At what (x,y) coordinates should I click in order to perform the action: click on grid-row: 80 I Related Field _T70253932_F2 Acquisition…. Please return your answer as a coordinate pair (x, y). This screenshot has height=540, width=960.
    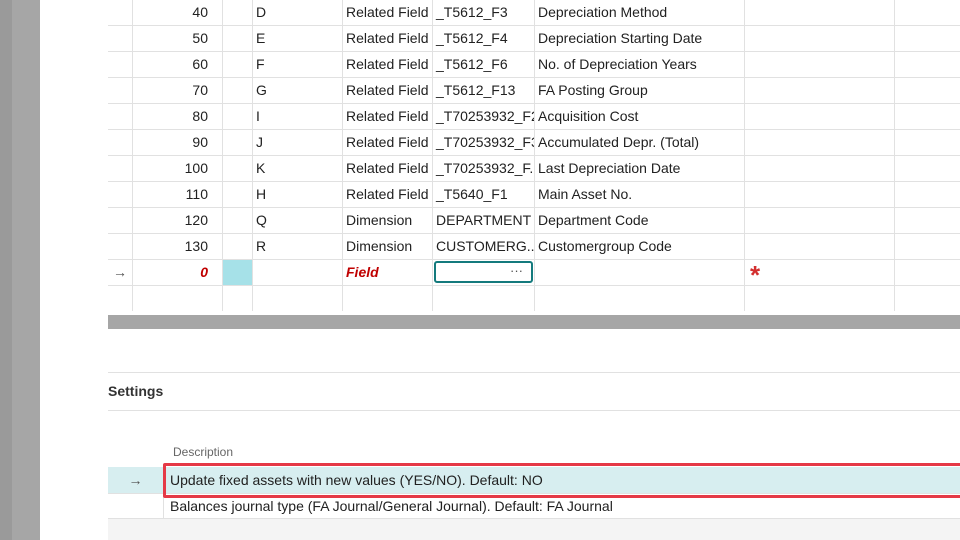
    Looking at the image, I should click on (534, 117).